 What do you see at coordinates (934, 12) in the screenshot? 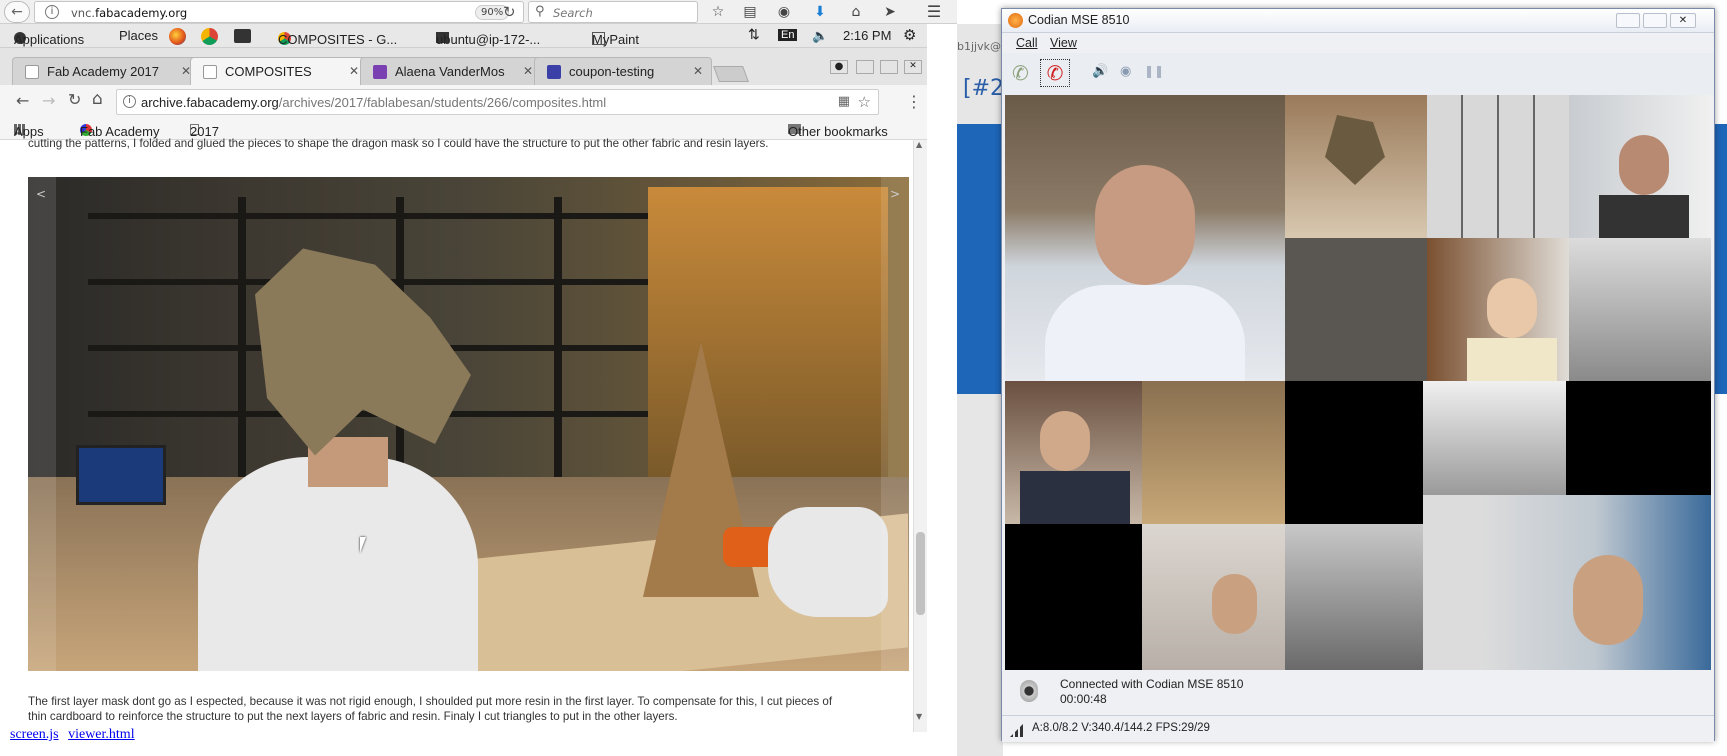
I see `menu-icon: ☰` at bounding box center [934, 12].